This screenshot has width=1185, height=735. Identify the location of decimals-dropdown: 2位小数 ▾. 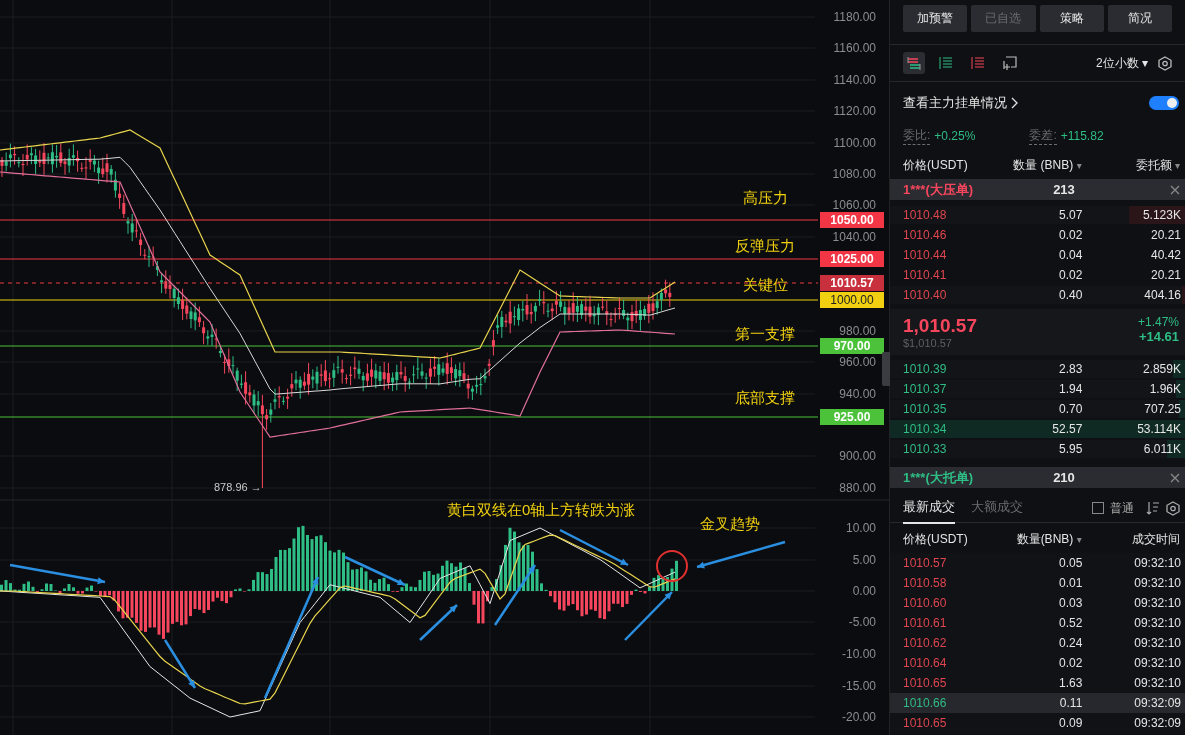
(1121, 63).